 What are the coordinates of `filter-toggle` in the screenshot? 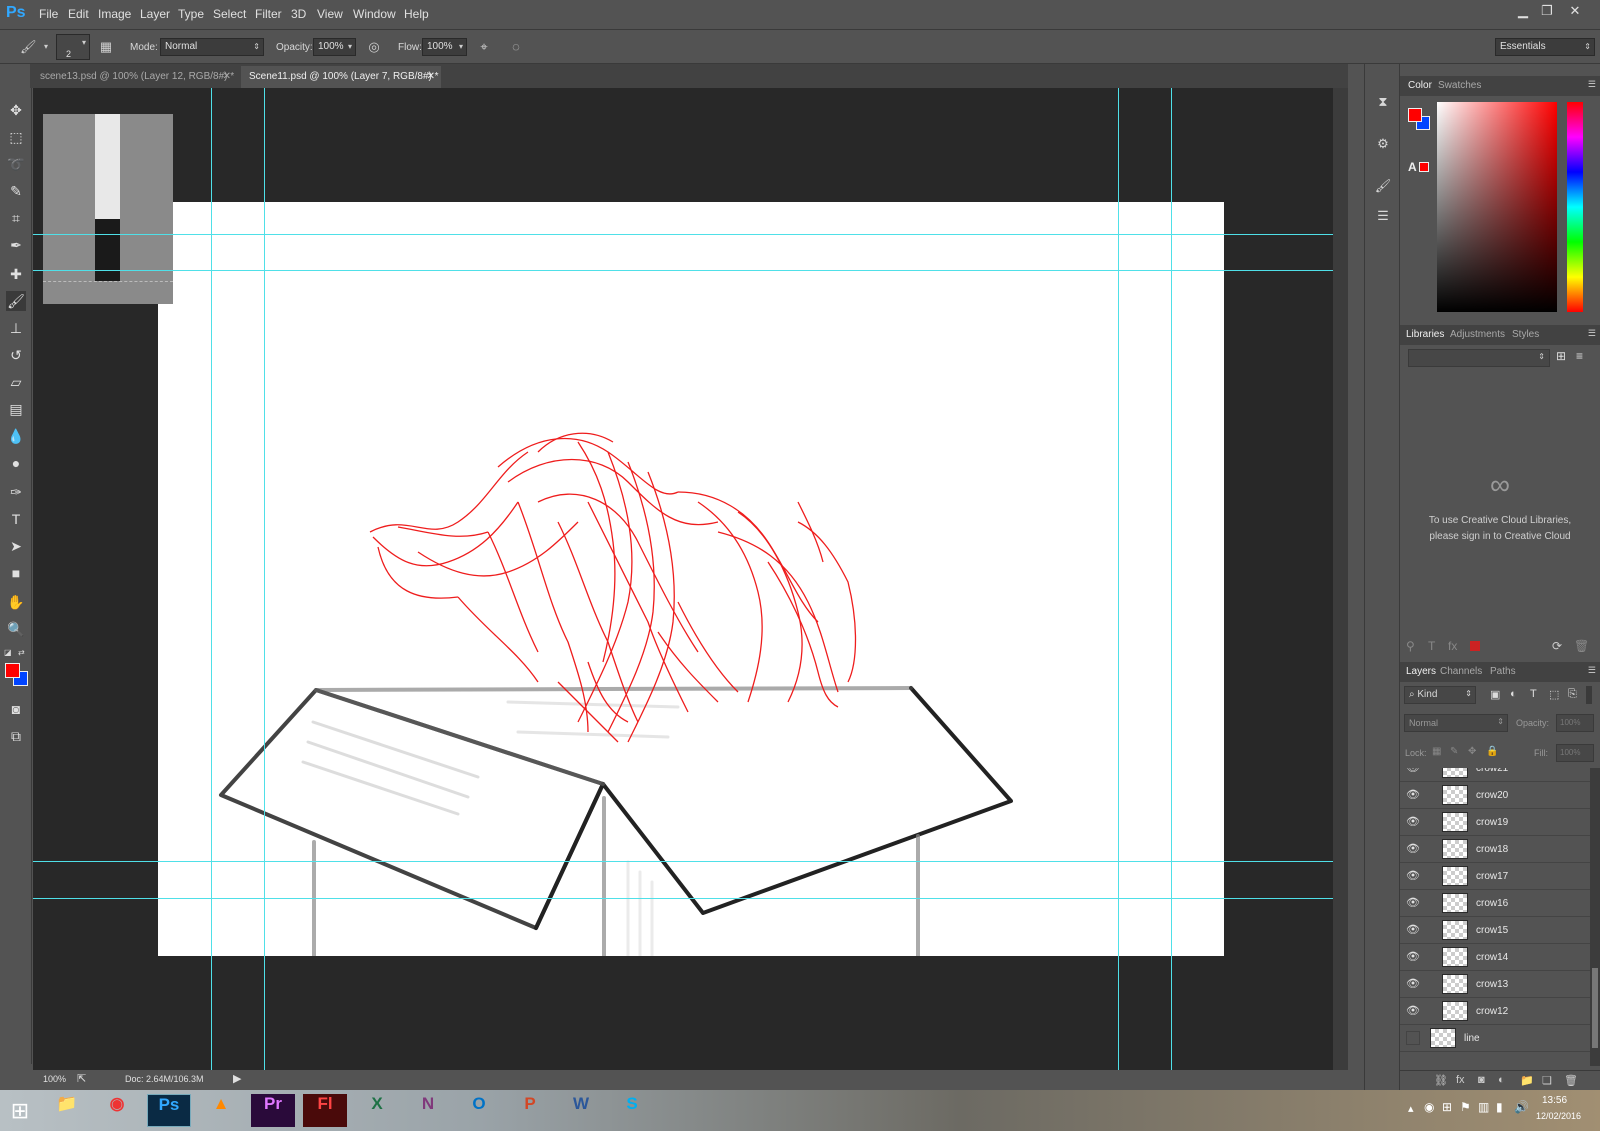 It's located at (1589, 695).